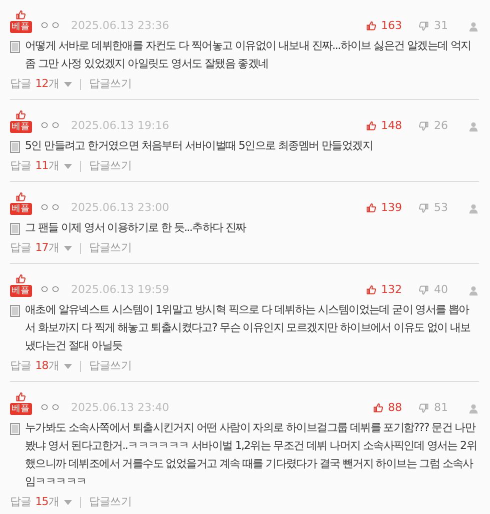  What do you see at coordinates (433, 208) in the screenshot?
I see `dislike-button: 53` at bounding box center [433, 208].